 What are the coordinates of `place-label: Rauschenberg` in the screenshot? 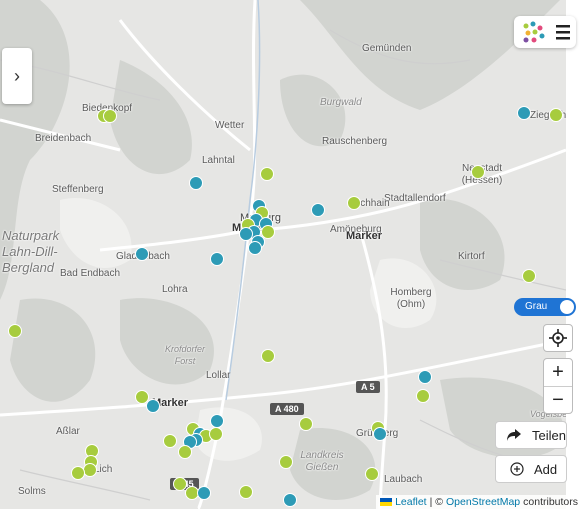 It's located at (355, 141).